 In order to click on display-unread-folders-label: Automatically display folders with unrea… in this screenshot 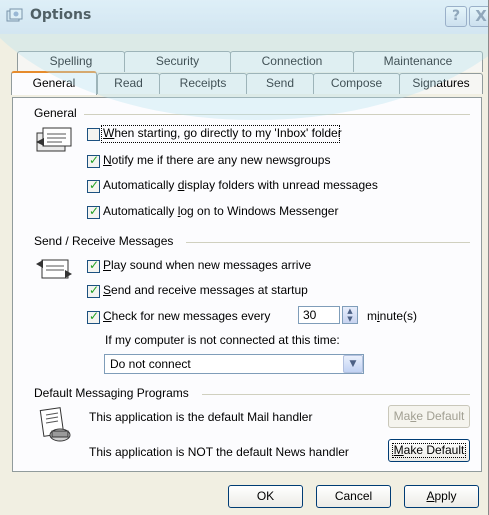, I will do `click(240, 185)`.